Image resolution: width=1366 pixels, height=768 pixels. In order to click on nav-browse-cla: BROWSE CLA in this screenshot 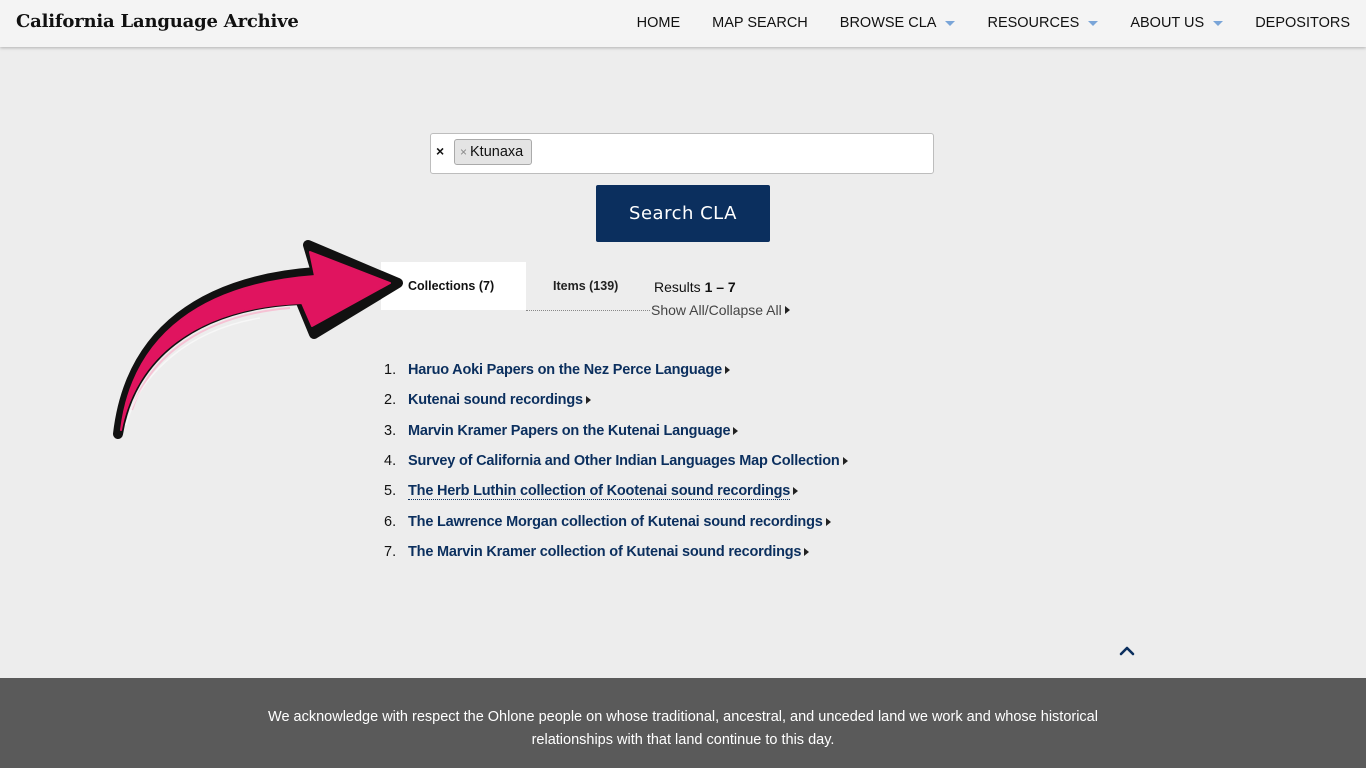, I will do `click(898, 23)`.